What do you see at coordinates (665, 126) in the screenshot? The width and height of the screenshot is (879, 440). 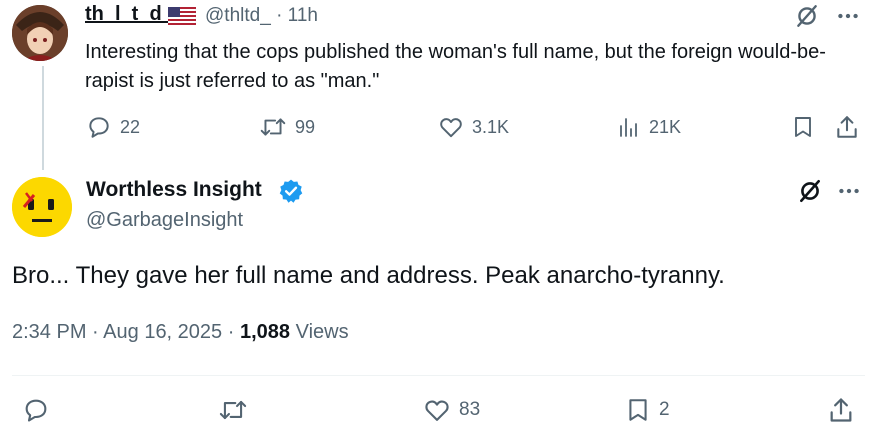 I see `views-count: 21K` at bounding box center [665, 126].